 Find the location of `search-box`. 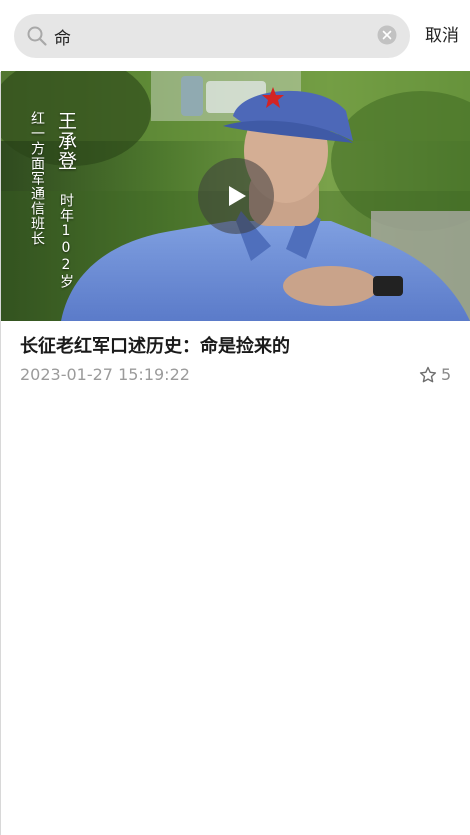

search-box is located at coordinates (212, 36).